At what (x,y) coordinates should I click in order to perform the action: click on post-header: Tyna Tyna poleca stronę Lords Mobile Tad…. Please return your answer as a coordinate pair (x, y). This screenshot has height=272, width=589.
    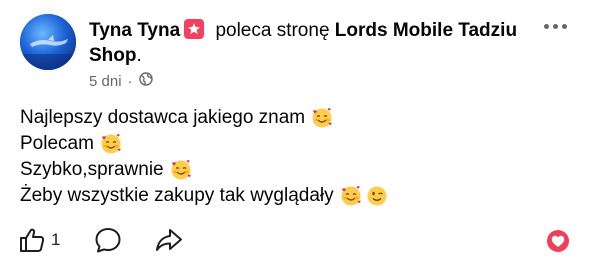
    Looking at the image, I should click on (304, 43).